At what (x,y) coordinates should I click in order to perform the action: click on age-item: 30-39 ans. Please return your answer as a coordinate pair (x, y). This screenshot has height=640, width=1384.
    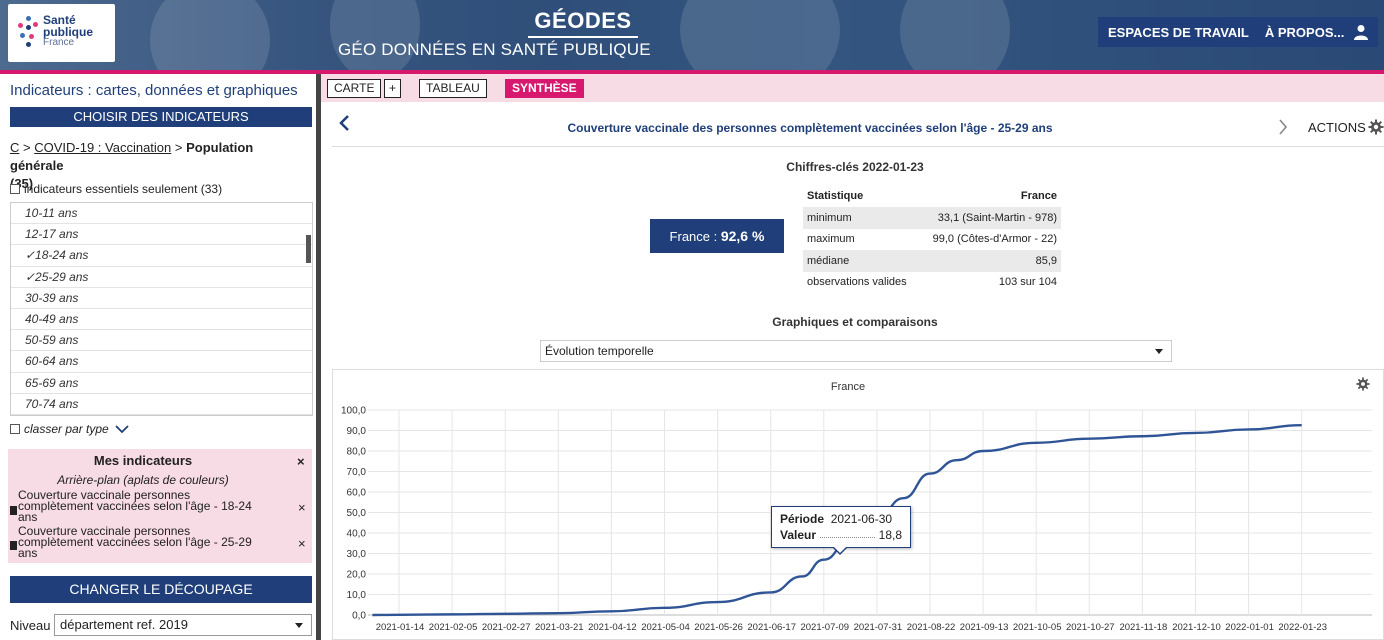
    Looking at the image, I should click on (161, 298).